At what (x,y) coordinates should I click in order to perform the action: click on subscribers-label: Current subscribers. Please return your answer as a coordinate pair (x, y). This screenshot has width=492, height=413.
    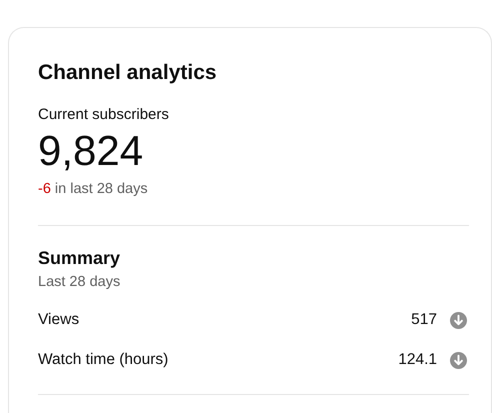
    Looking at the image, I should click on (104, 115).